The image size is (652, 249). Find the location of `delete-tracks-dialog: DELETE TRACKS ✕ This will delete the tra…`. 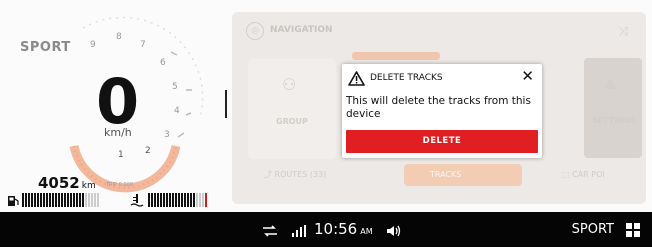

delete-tracks-dialog: DELETE TRACKS ✕ This will delete the tra… is located at coordinates (442, 111).